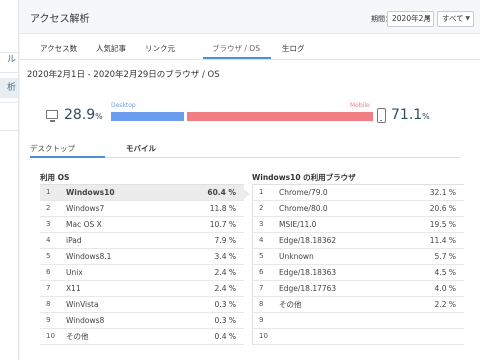  What do you see at coordinates (453, 18) in the screenshot?
I see `scope-select-value: すべて` at bounding box center [453, 18].